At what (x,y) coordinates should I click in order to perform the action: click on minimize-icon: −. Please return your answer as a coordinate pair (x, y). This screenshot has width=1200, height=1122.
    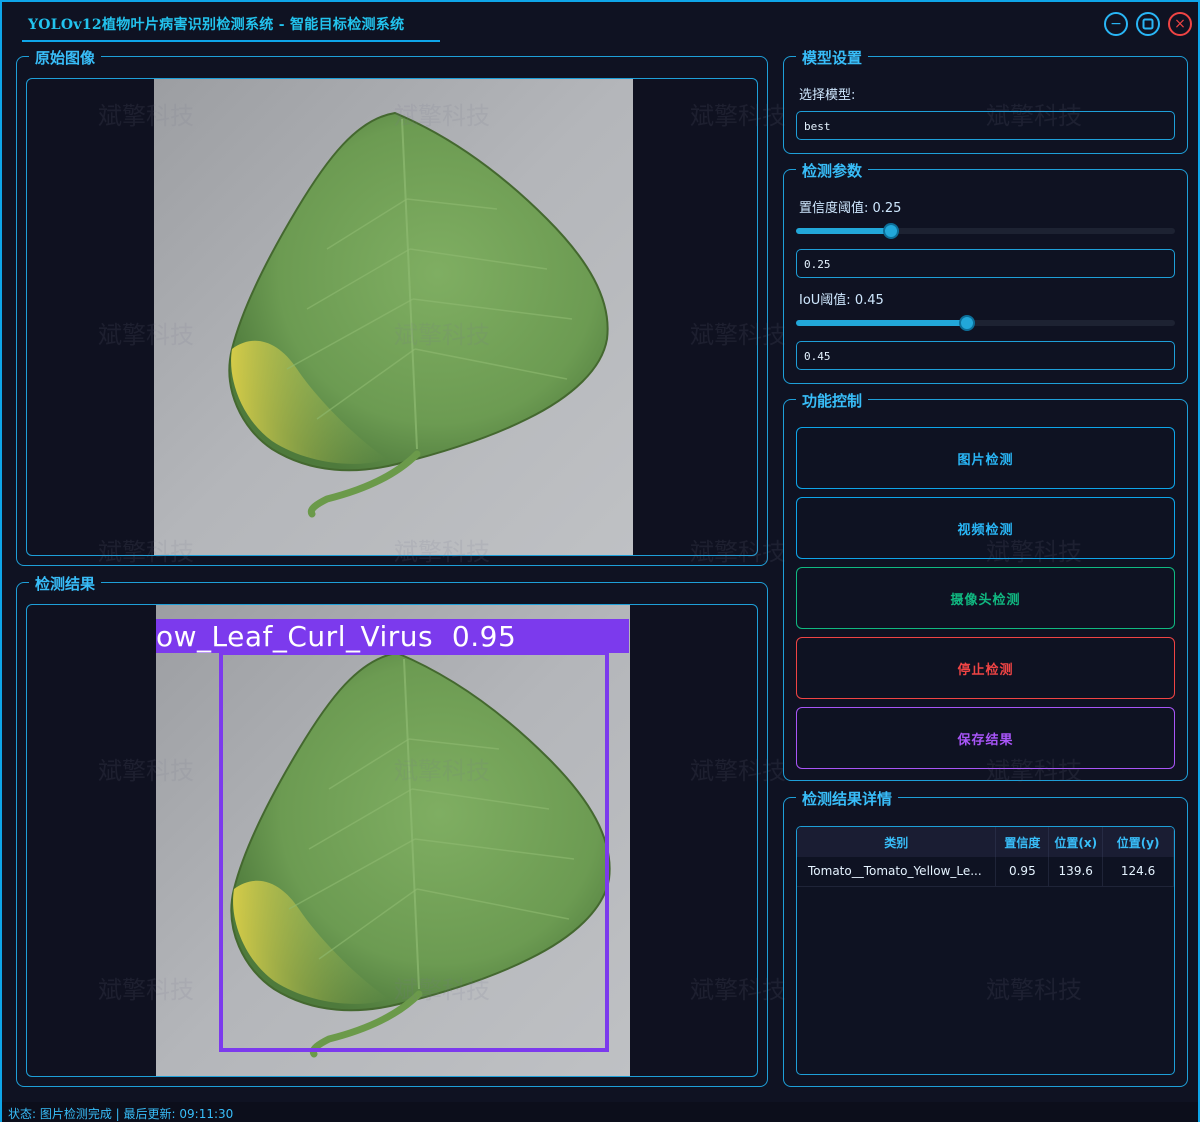
    Looking at the image, I should click on (1116, 24).